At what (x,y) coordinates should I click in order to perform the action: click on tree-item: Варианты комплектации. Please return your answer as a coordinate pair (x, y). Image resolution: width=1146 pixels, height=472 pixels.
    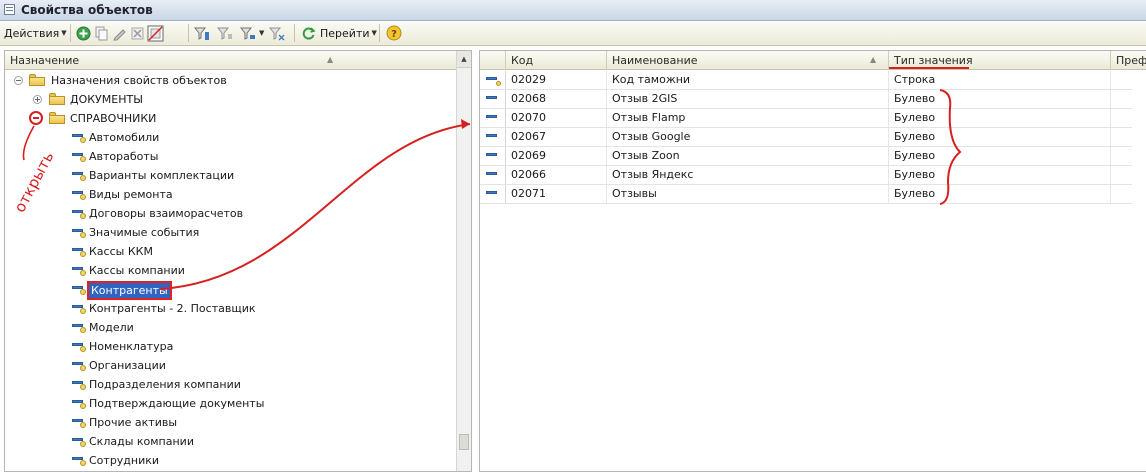
    Looking at the image, I should click on (230, 175).